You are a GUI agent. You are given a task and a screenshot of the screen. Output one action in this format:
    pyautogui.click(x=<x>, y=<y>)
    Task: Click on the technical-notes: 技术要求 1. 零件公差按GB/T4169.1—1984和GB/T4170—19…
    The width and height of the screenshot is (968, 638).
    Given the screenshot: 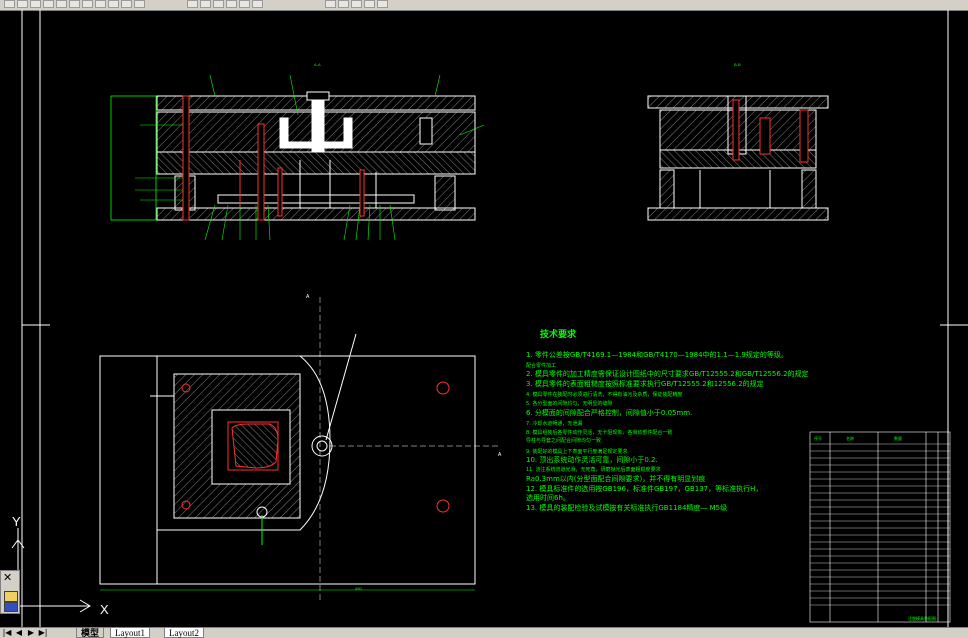 What is the action you would take?
    pyautogui.click(x=667, y=420)
    